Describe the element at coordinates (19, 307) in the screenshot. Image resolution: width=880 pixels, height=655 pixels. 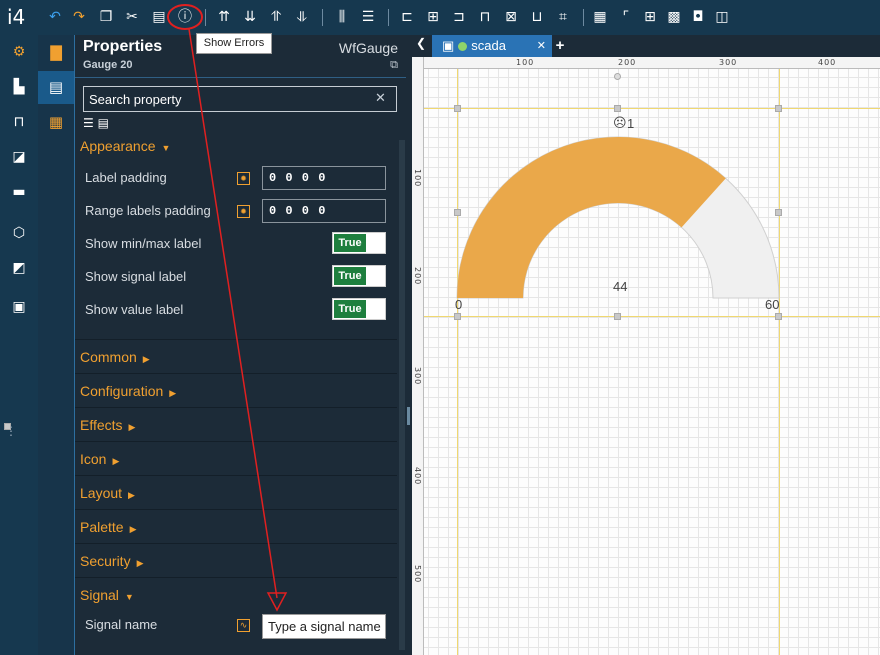
I see `archive-icon: ▣` at that location.